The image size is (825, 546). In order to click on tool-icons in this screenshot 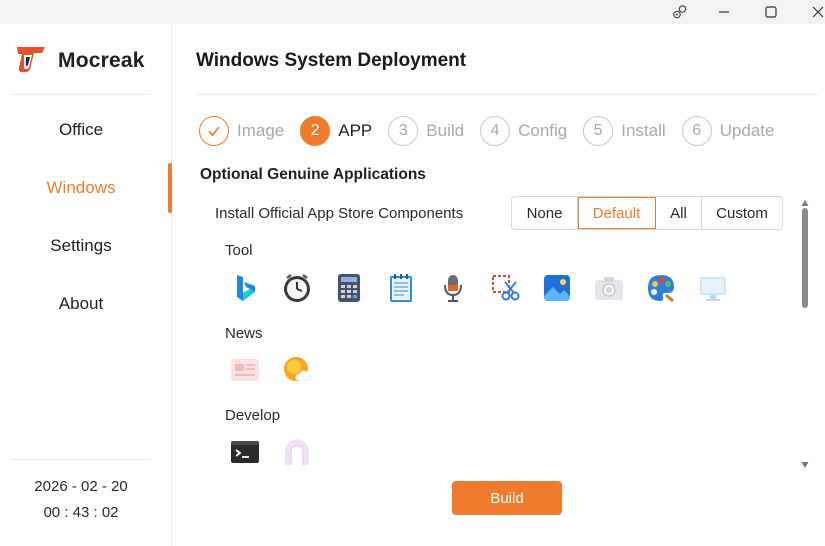, I will do `click(489, 288)`.